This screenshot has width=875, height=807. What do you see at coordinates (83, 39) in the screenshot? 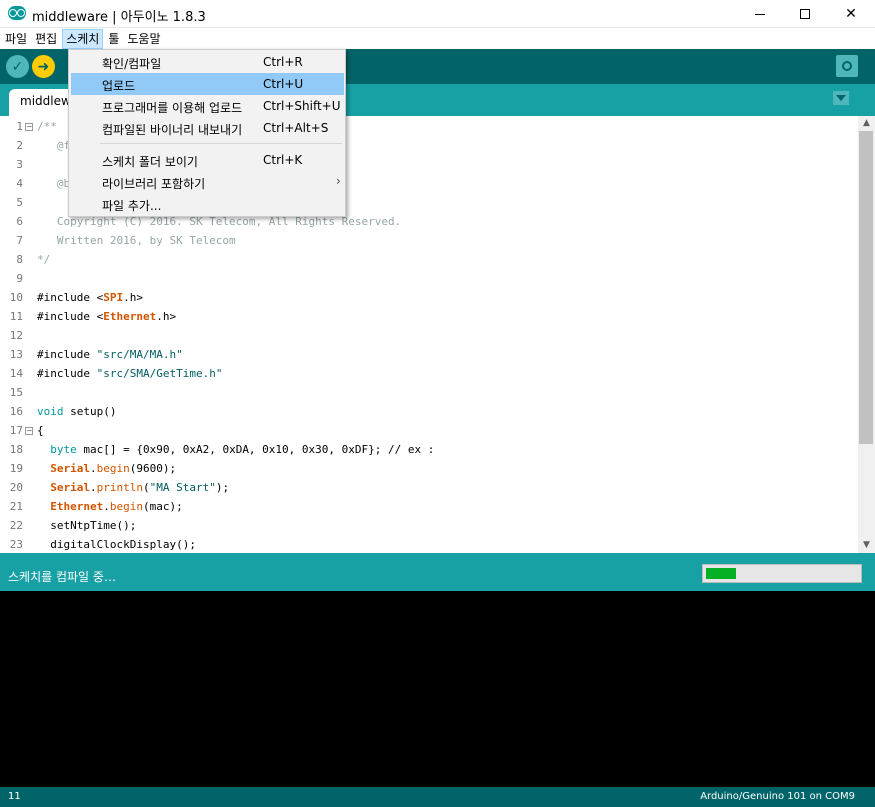
I see `menu-sketch: 스케치` at bounding box center [83, 39].